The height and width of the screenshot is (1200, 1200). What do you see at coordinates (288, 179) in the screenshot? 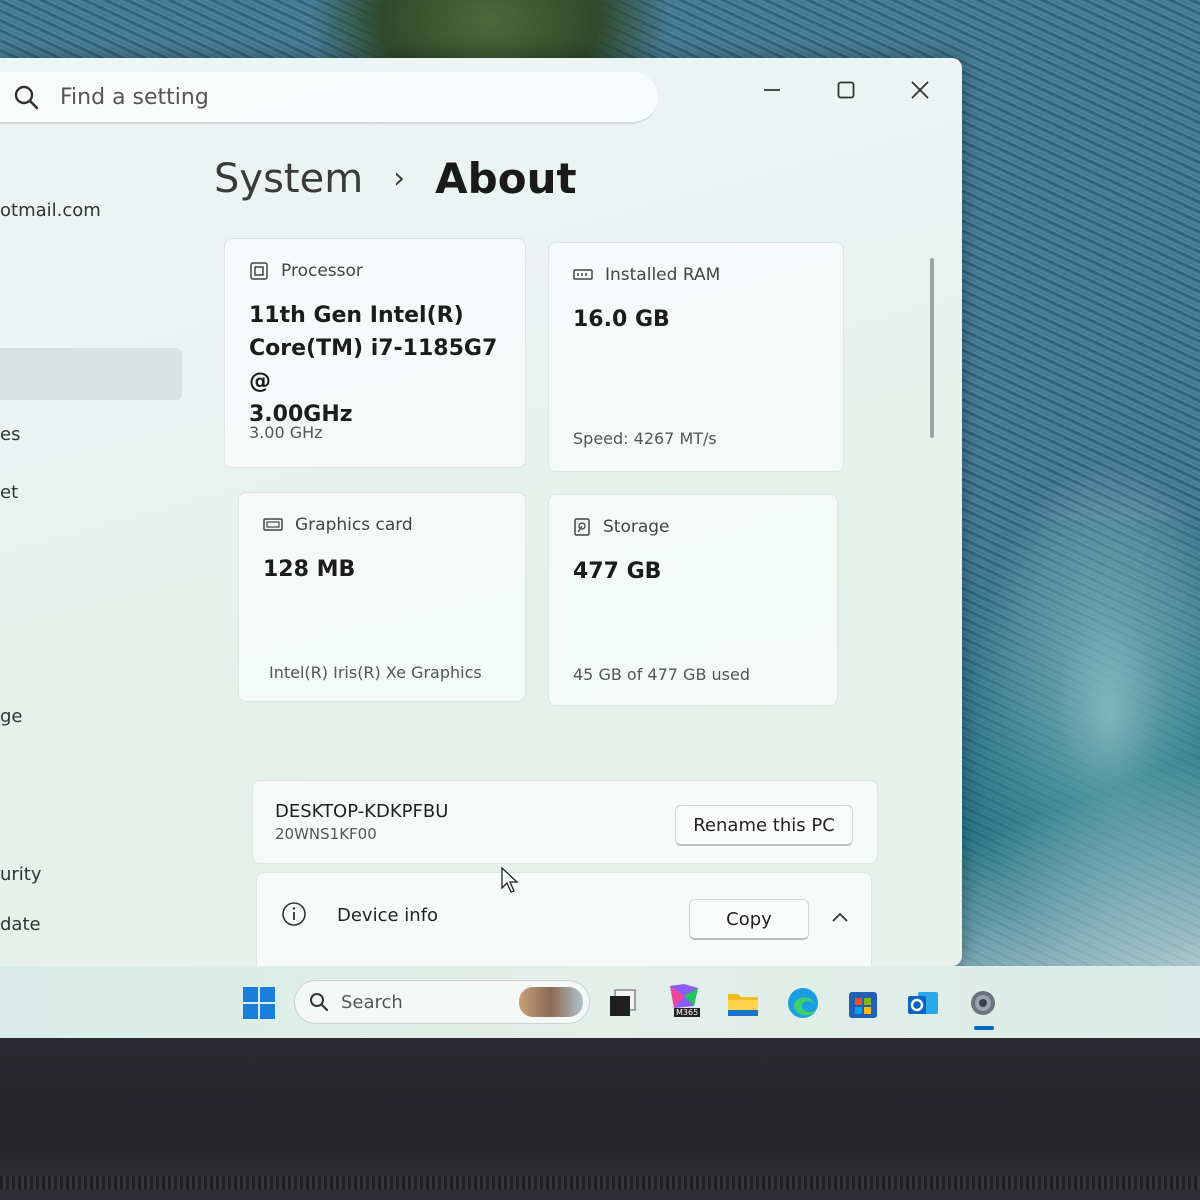
I see `breadcrumb-system: System` at bounding box center [288, 179].